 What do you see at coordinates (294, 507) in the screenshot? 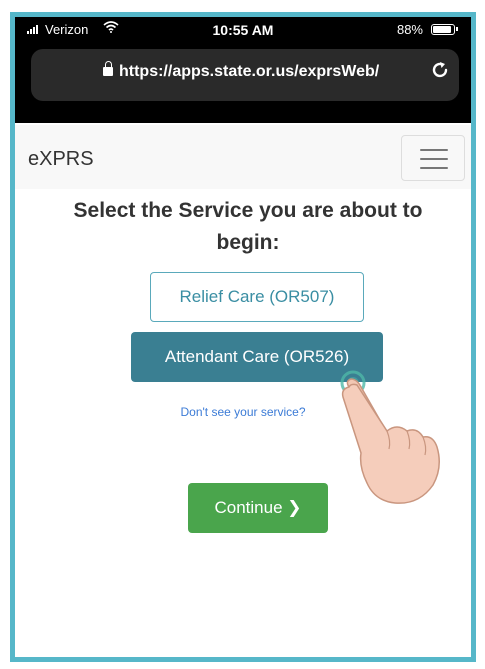
I see `chevron-right-icon: ❯` at bounding box center [294, 507].